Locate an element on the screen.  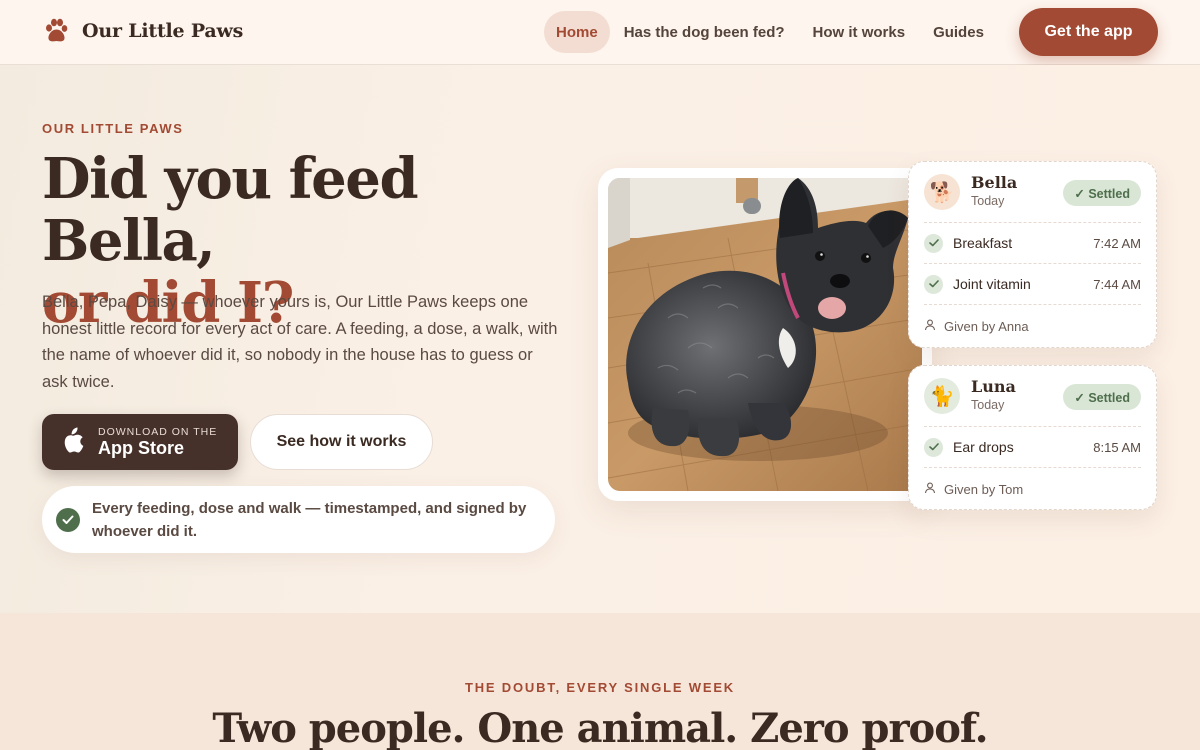
nav-has-dog-been-fed: Has the dog been fed? is located at coordinates (704, 32).